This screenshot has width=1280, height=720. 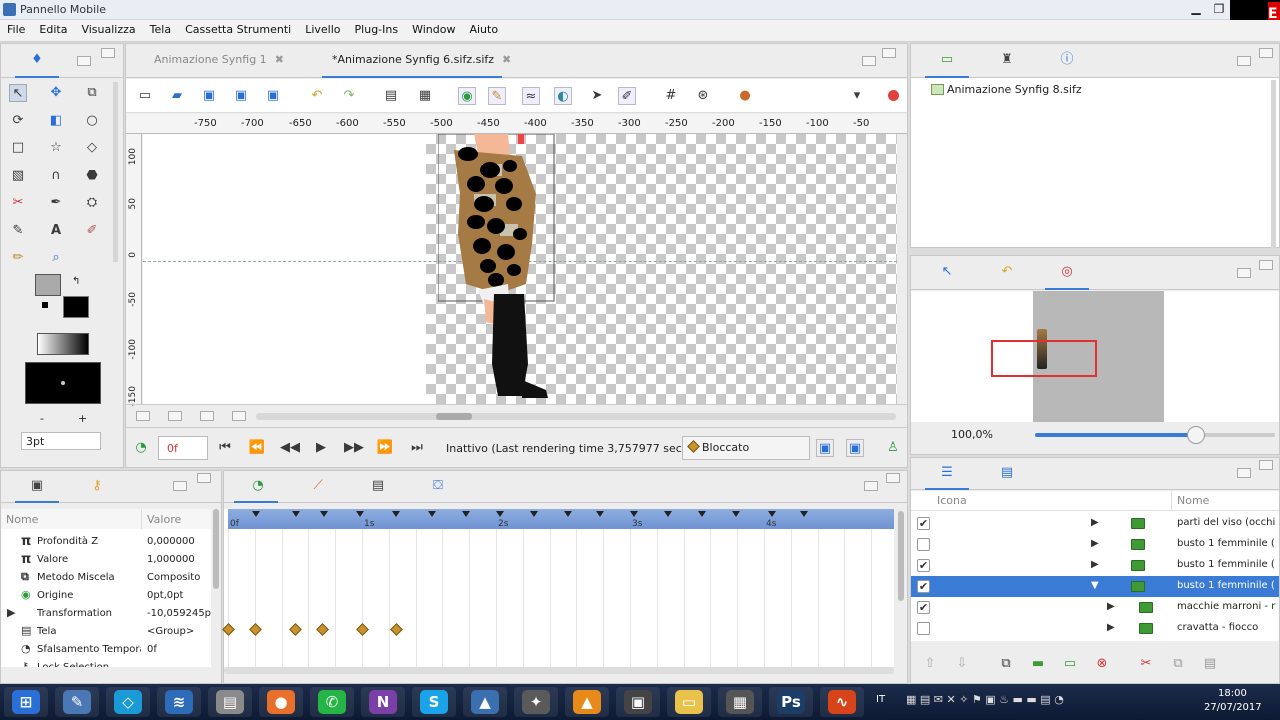 What do you see at coordinates (26, 702) in the screenshot?
I see `taskbar-app-start: ⊞` at bounding box center [26, 702].